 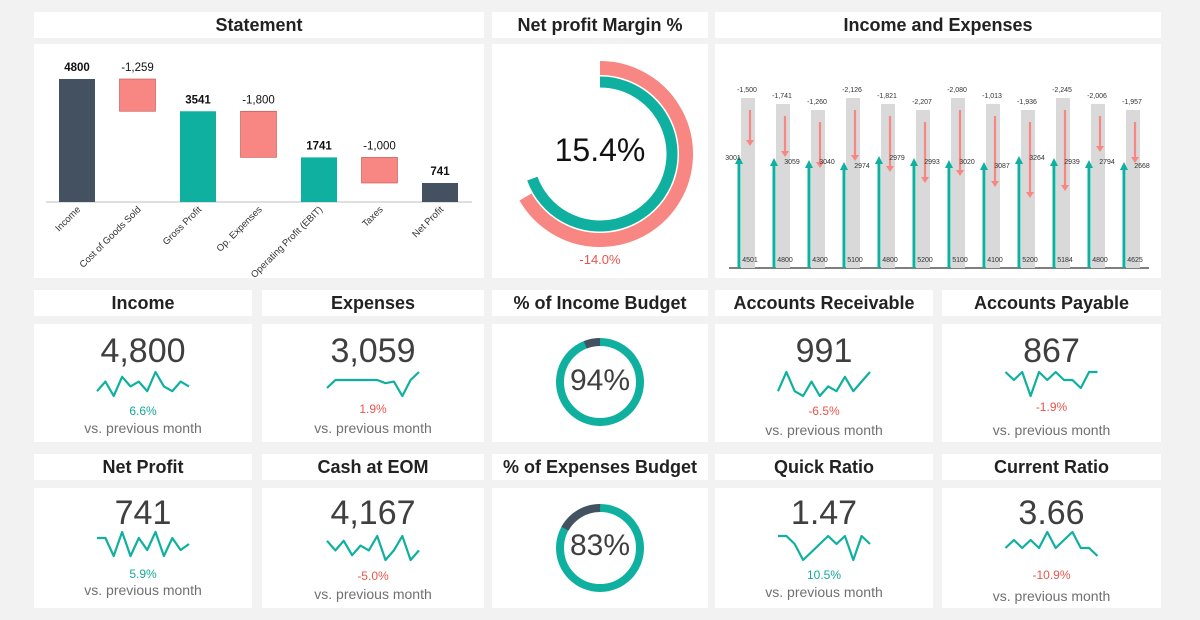 What do you see at coordinates (824, 411) in the screenshot?
I see `ar-change: -6.5%` at bounding box center [824, 411].